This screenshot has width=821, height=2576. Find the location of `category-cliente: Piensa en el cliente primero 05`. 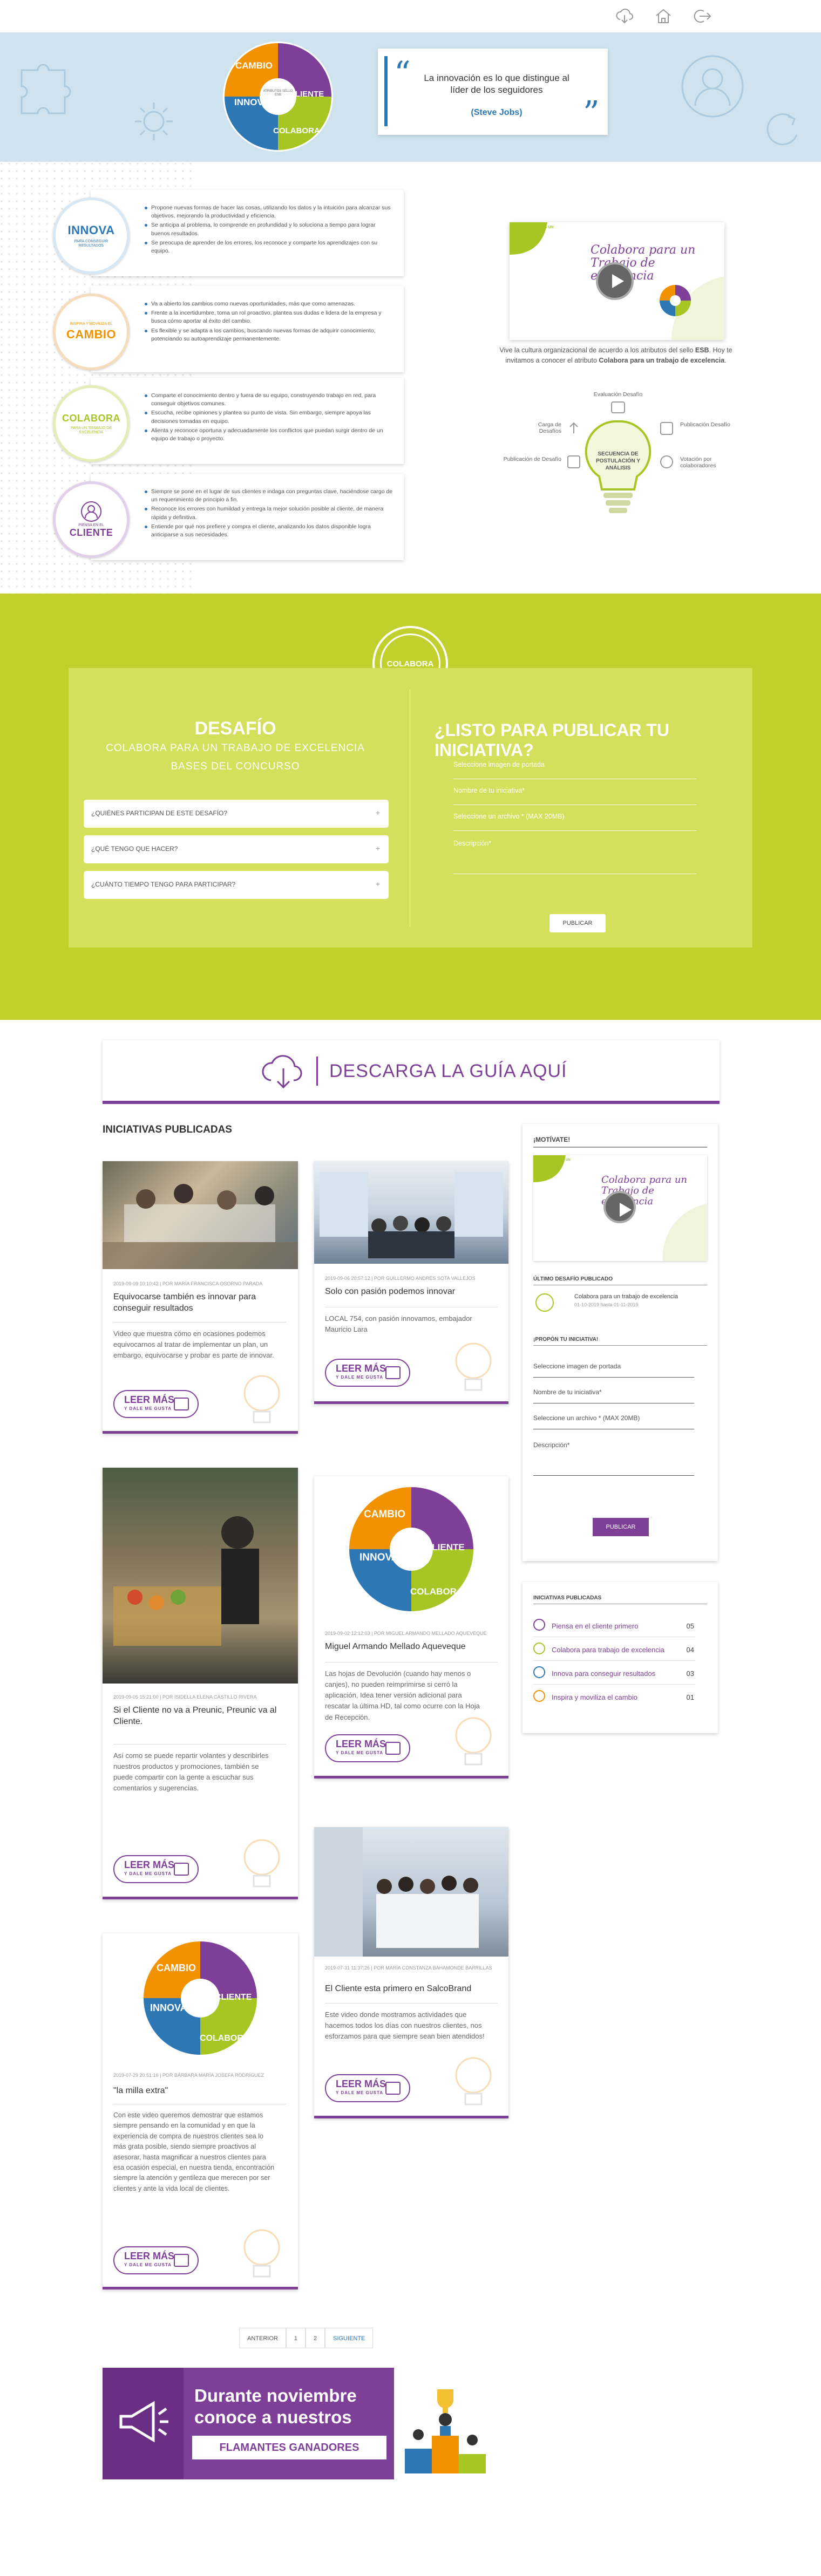

category-cliente: Piensa en el cliente primero 05 is located at coordinates (614, 1625).